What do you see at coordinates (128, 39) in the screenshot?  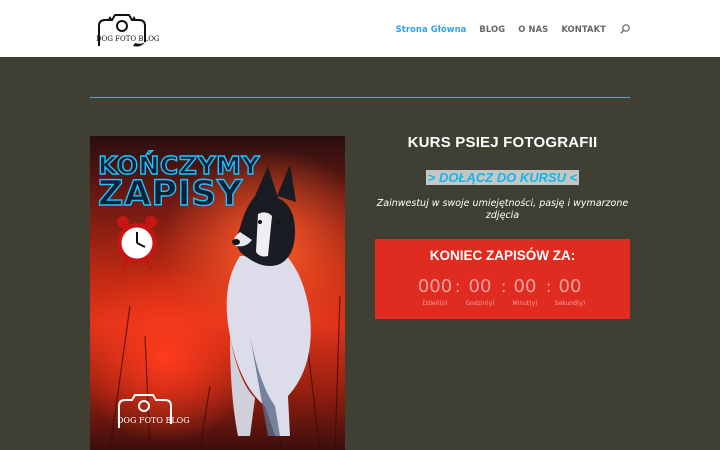 I see `logo-text: DOG FOTO BLOG` at bounding box center [128, 39].